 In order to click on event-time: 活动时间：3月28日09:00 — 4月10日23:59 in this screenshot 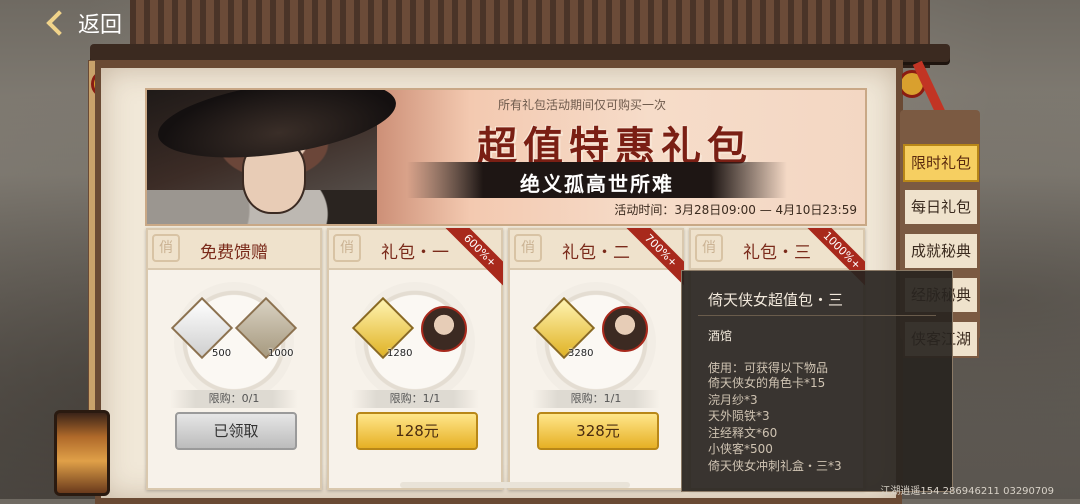, I will do `click(735, 209)`.